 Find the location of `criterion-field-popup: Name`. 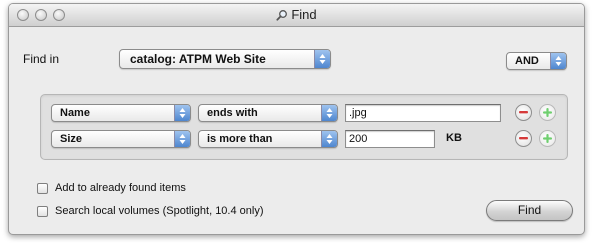

criterion-field-popup: Name is located at coordinates (121, 113).